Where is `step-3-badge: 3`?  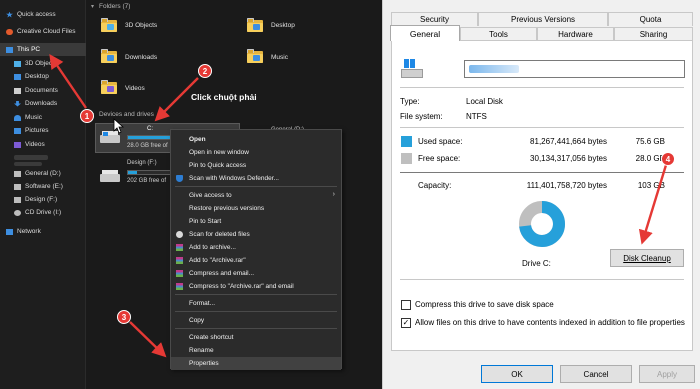
step-3-badge: 3 is located at coordinates (124, 317).